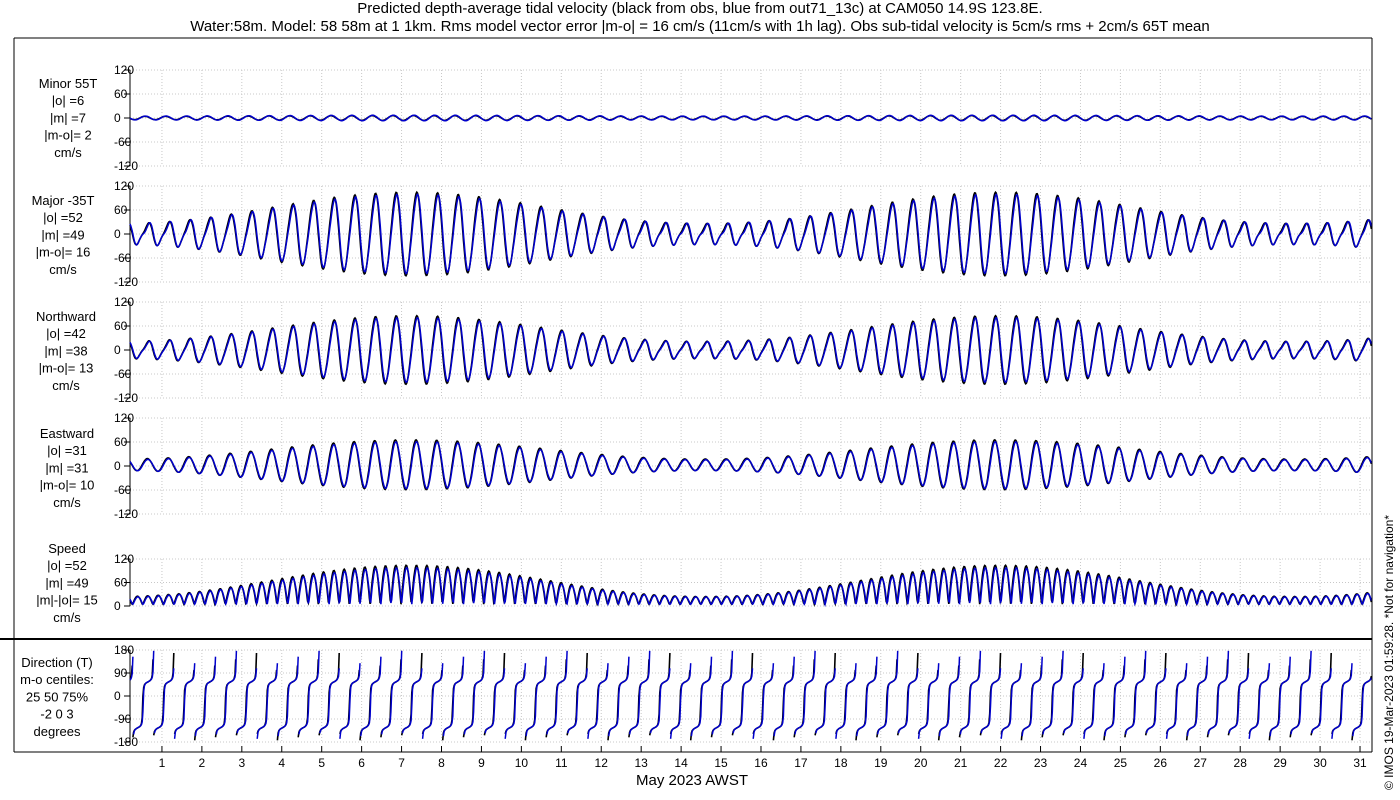  I want to click on panel-label-line: m-o centiles:, so click(57, 679).